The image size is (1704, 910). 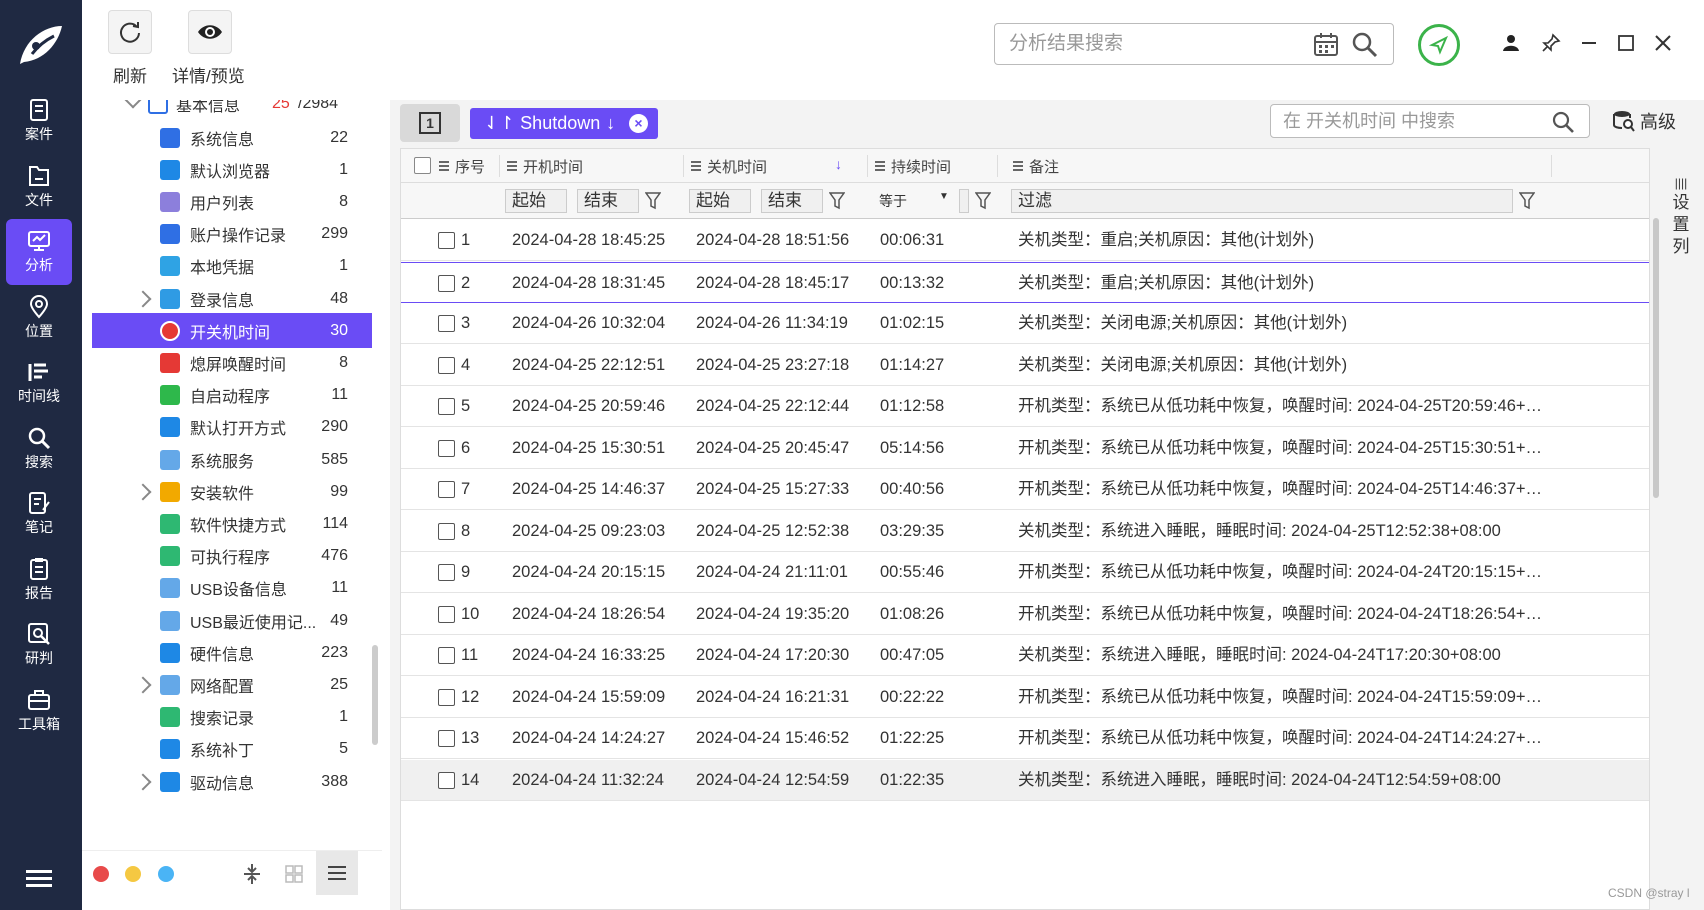 I want to click on tree-item: 本地凭据 1, so click(x=232, y=266).